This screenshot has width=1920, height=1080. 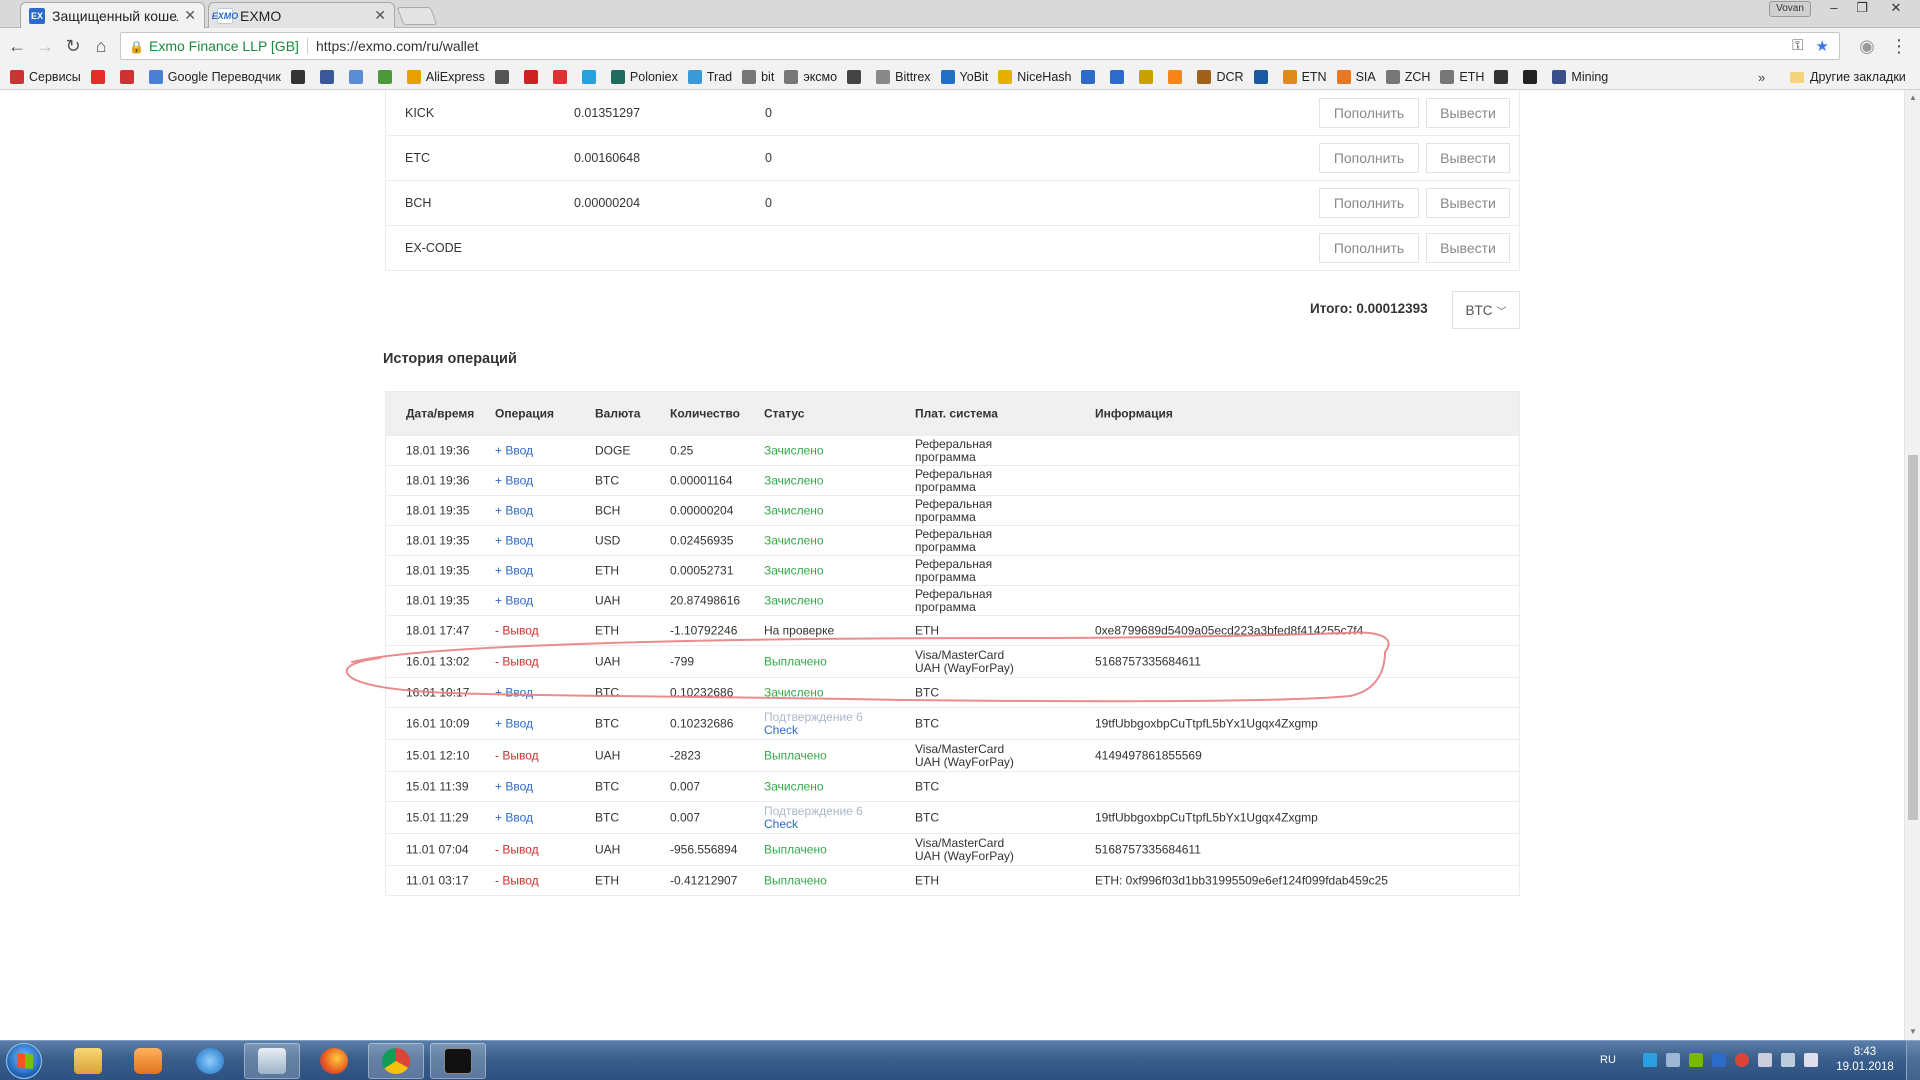 What do you see at coordinates (964, 76) in the screenshot?
I see `bookmark-item: YoBit` at bounding box center [964, 76].